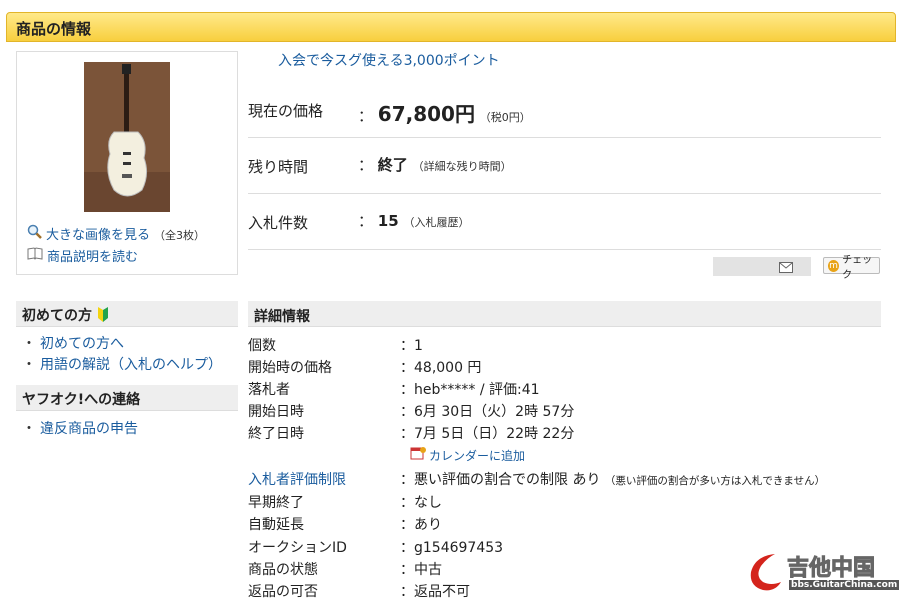  What do you see at coordinates (844, 585) in the screenshot?
I see `watermark-url: bbs.GuitarChina.com` at bounding box center [844, 585].